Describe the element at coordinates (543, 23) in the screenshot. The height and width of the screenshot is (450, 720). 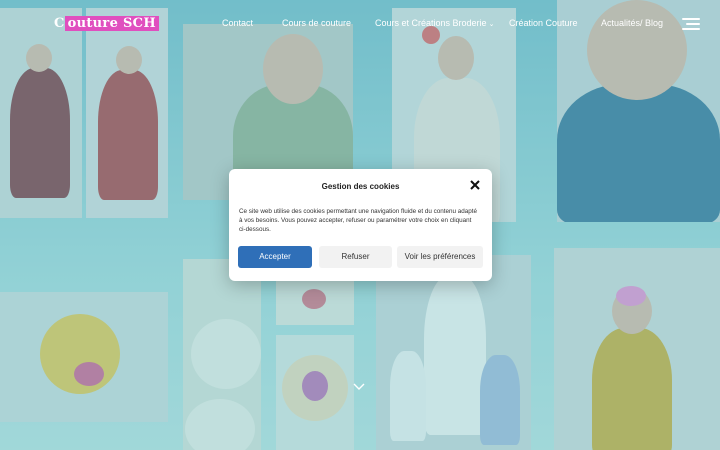
I see `nav-item-creation-couture: Création Couture` at that location.